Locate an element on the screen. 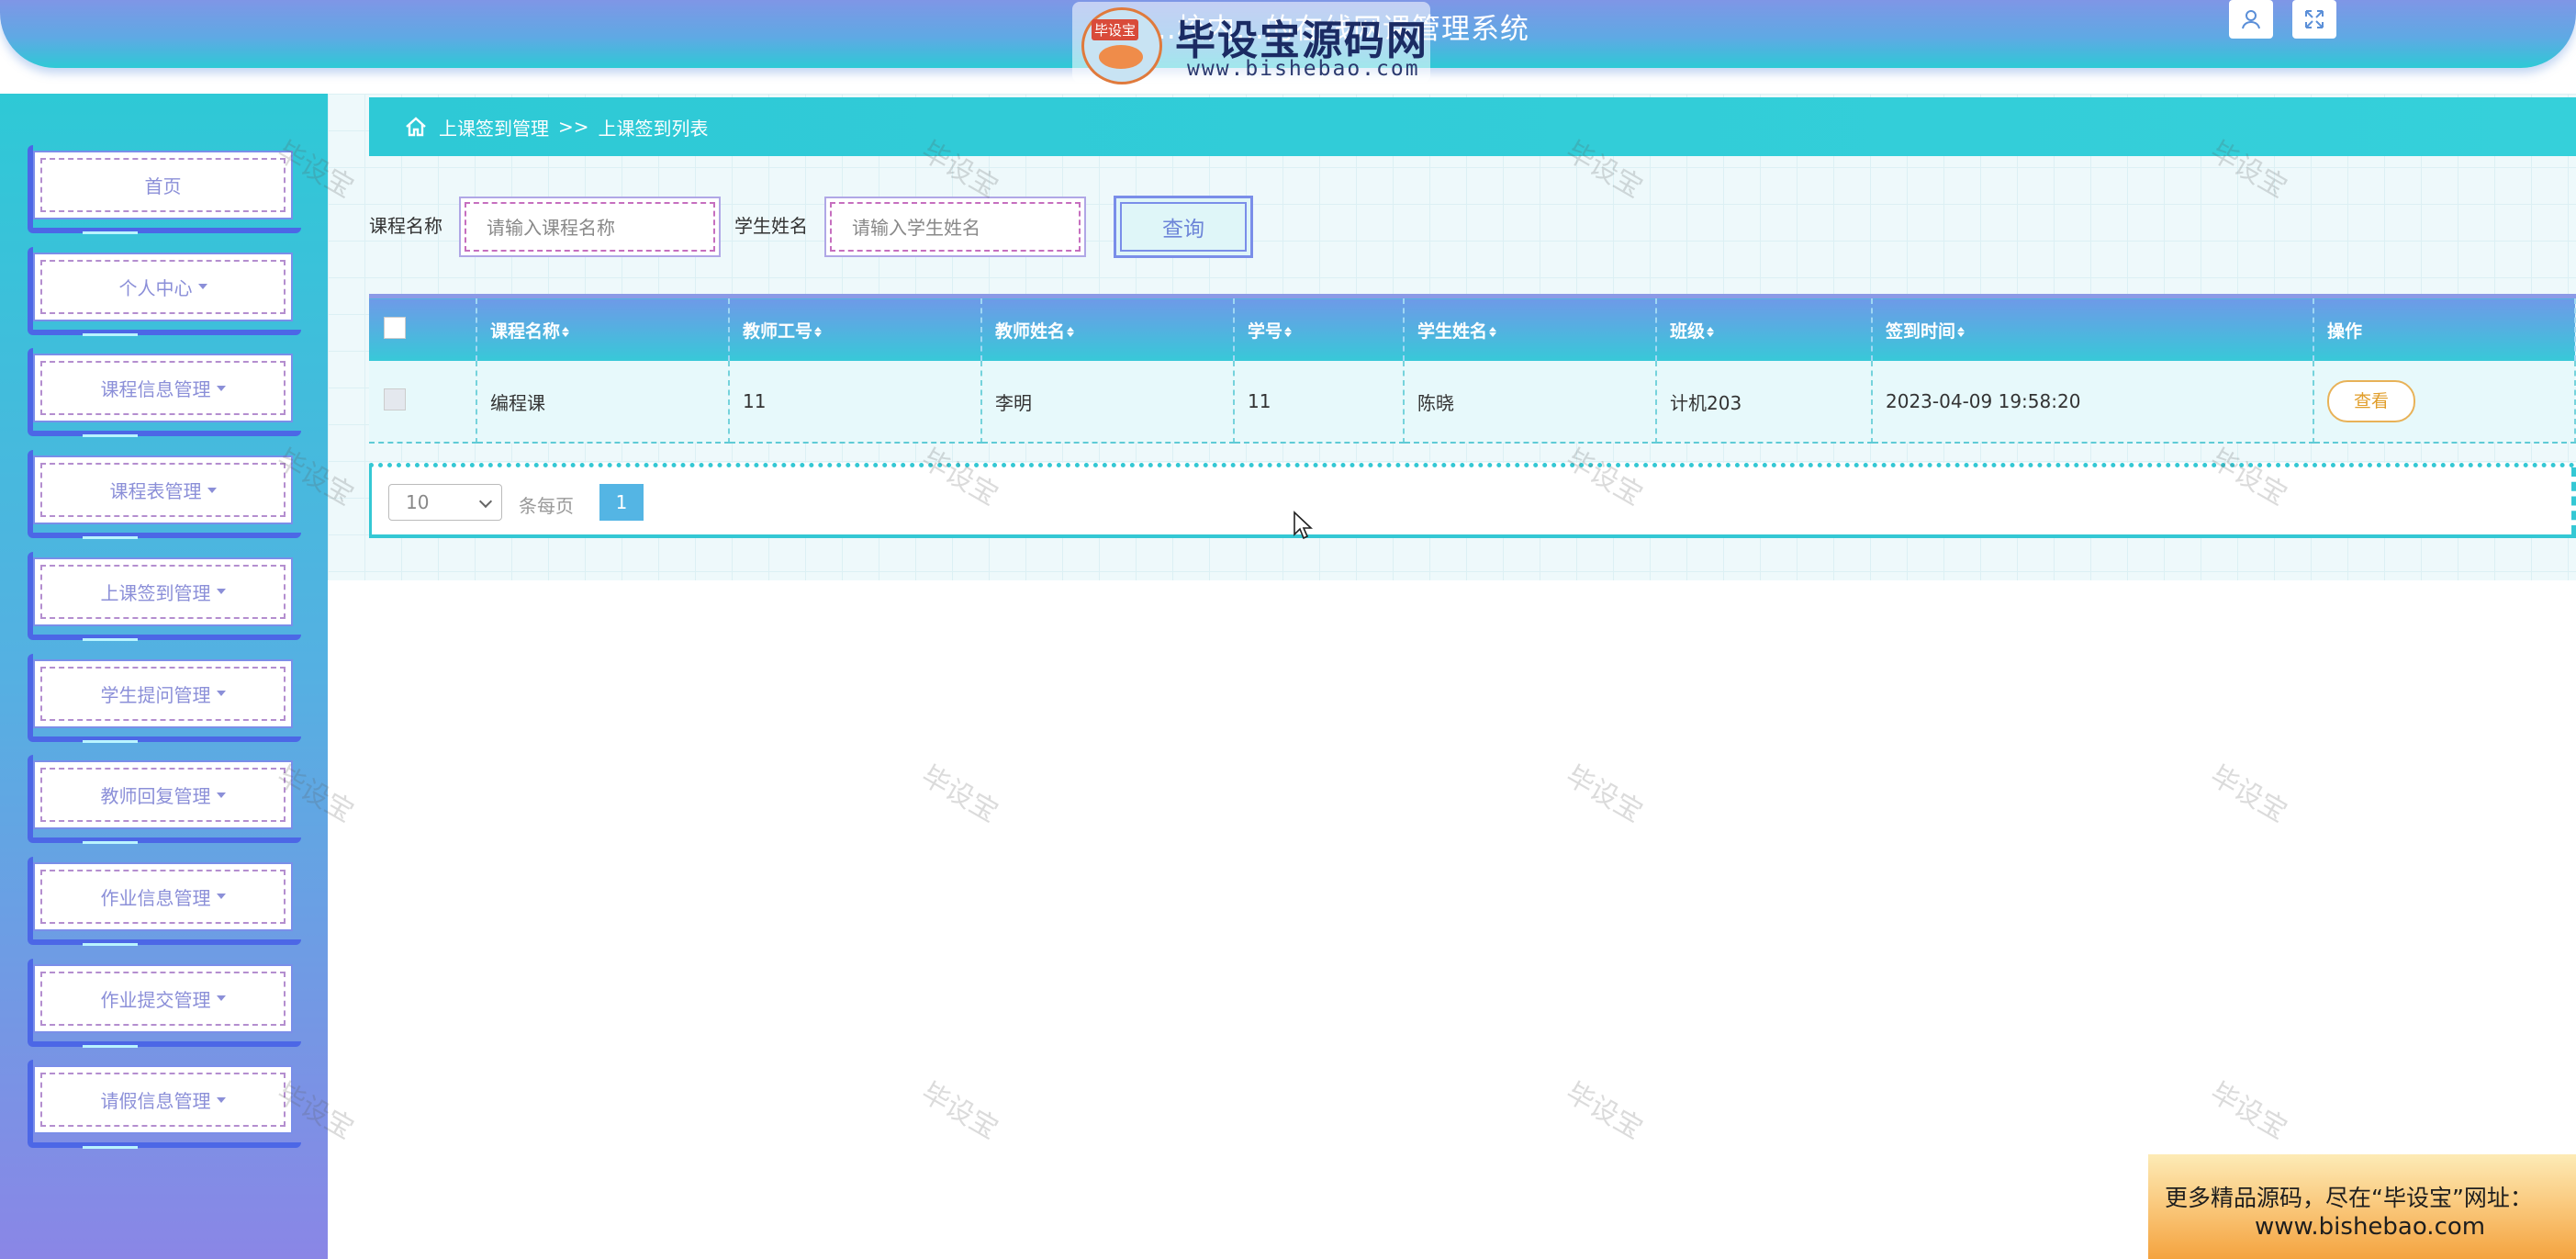 This screenshot has height=1259, width=2576. breadcrumb: 上课签到管理 >> 上课签到列表 is located at coordinates (1472, 126).